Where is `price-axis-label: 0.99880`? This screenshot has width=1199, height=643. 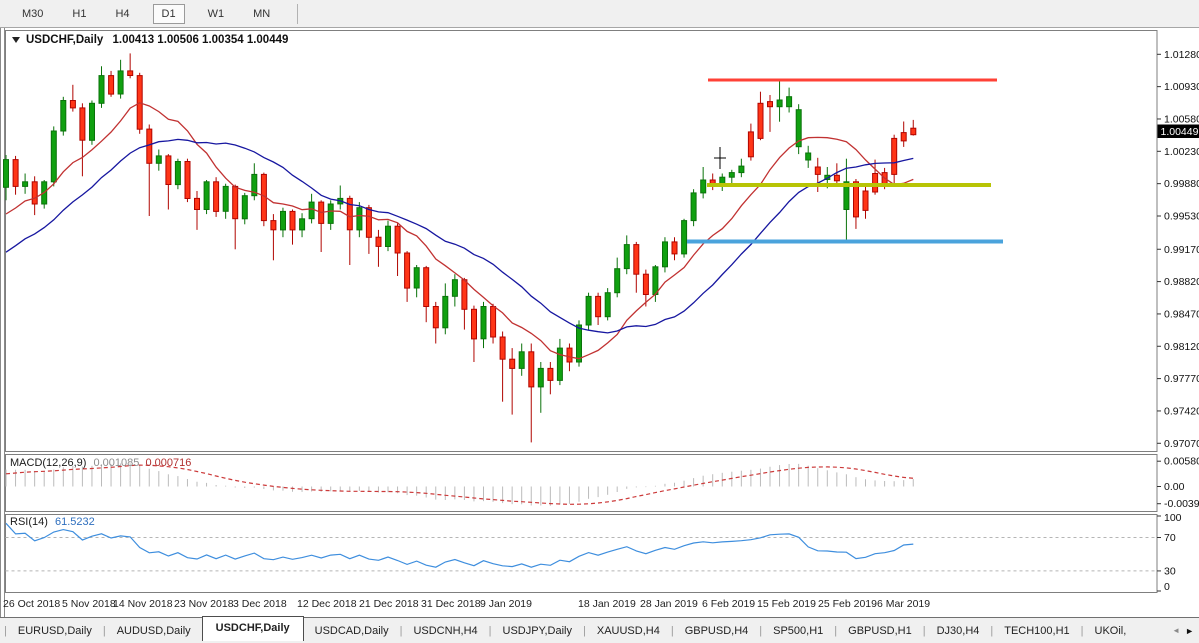 price-axis-label: 0.99880 is located at coordinates (1181, 184).